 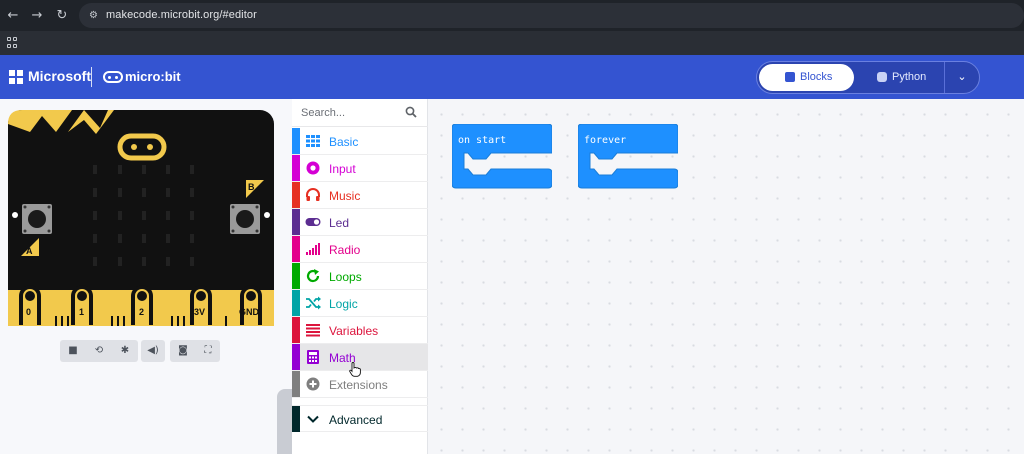 What do you see at coordinates (125, 351) in the screenshot?
I see `debug-icon: ✱` at bounding box center [125, 351].